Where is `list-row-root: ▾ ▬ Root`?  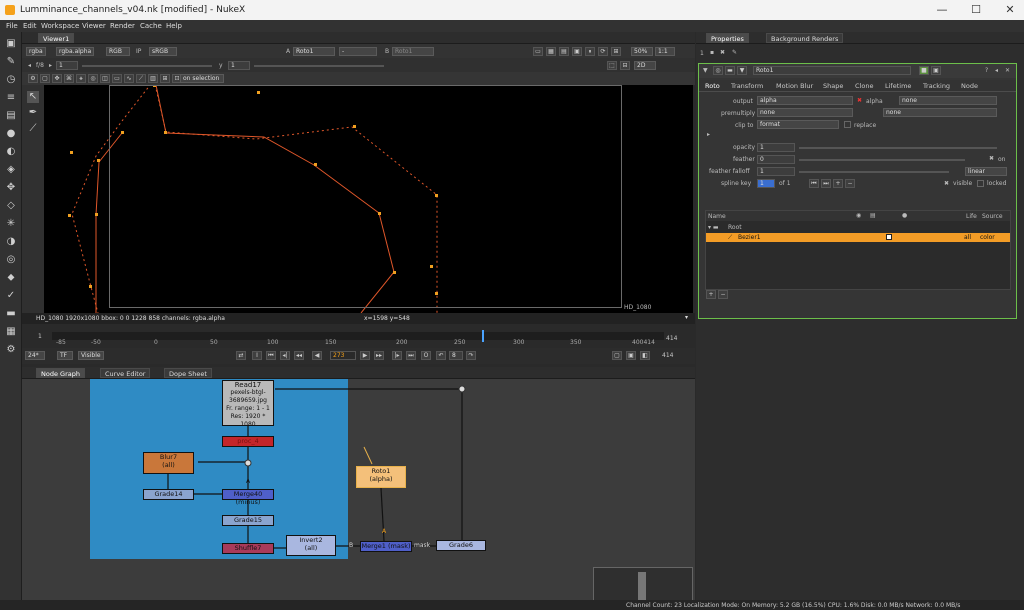
list-row-root: ▾ ▬ Root is located at coordinates (858, 227).